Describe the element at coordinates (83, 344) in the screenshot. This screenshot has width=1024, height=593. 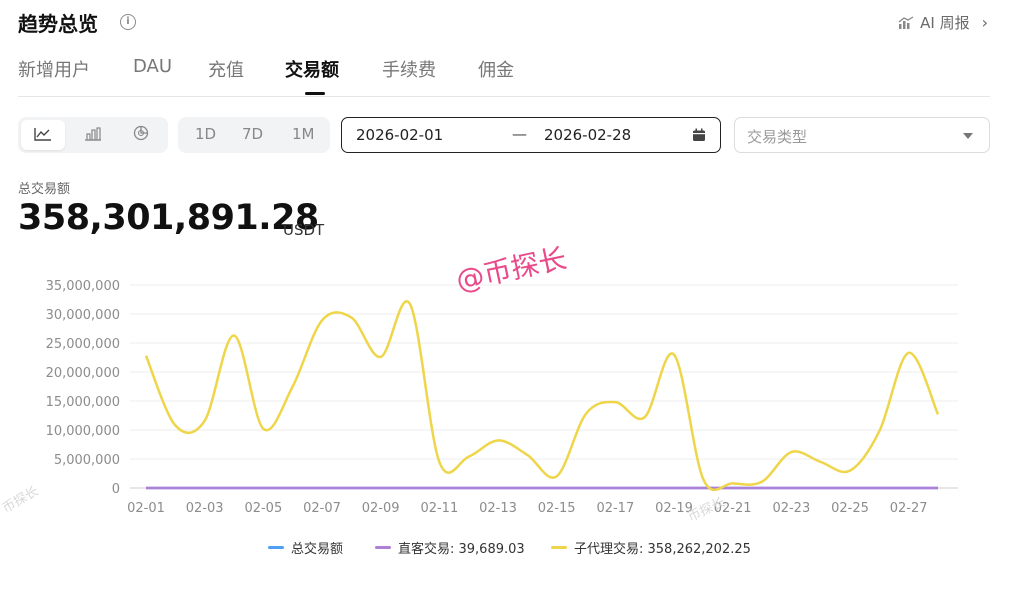
I see `y-tick-label: 25,000,000` at that location.